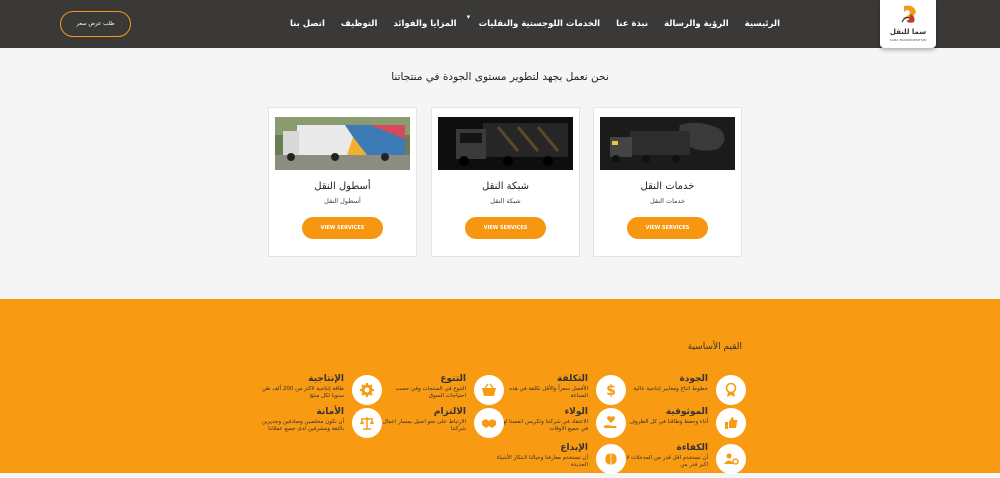 Image resolution: width=1000 pixels, height=478 pixels. What do you see at coordinates (696, 24) in the screenshot?
I see `nav-vision: الرؤية والرسالة` at bounding box center [696, 24].